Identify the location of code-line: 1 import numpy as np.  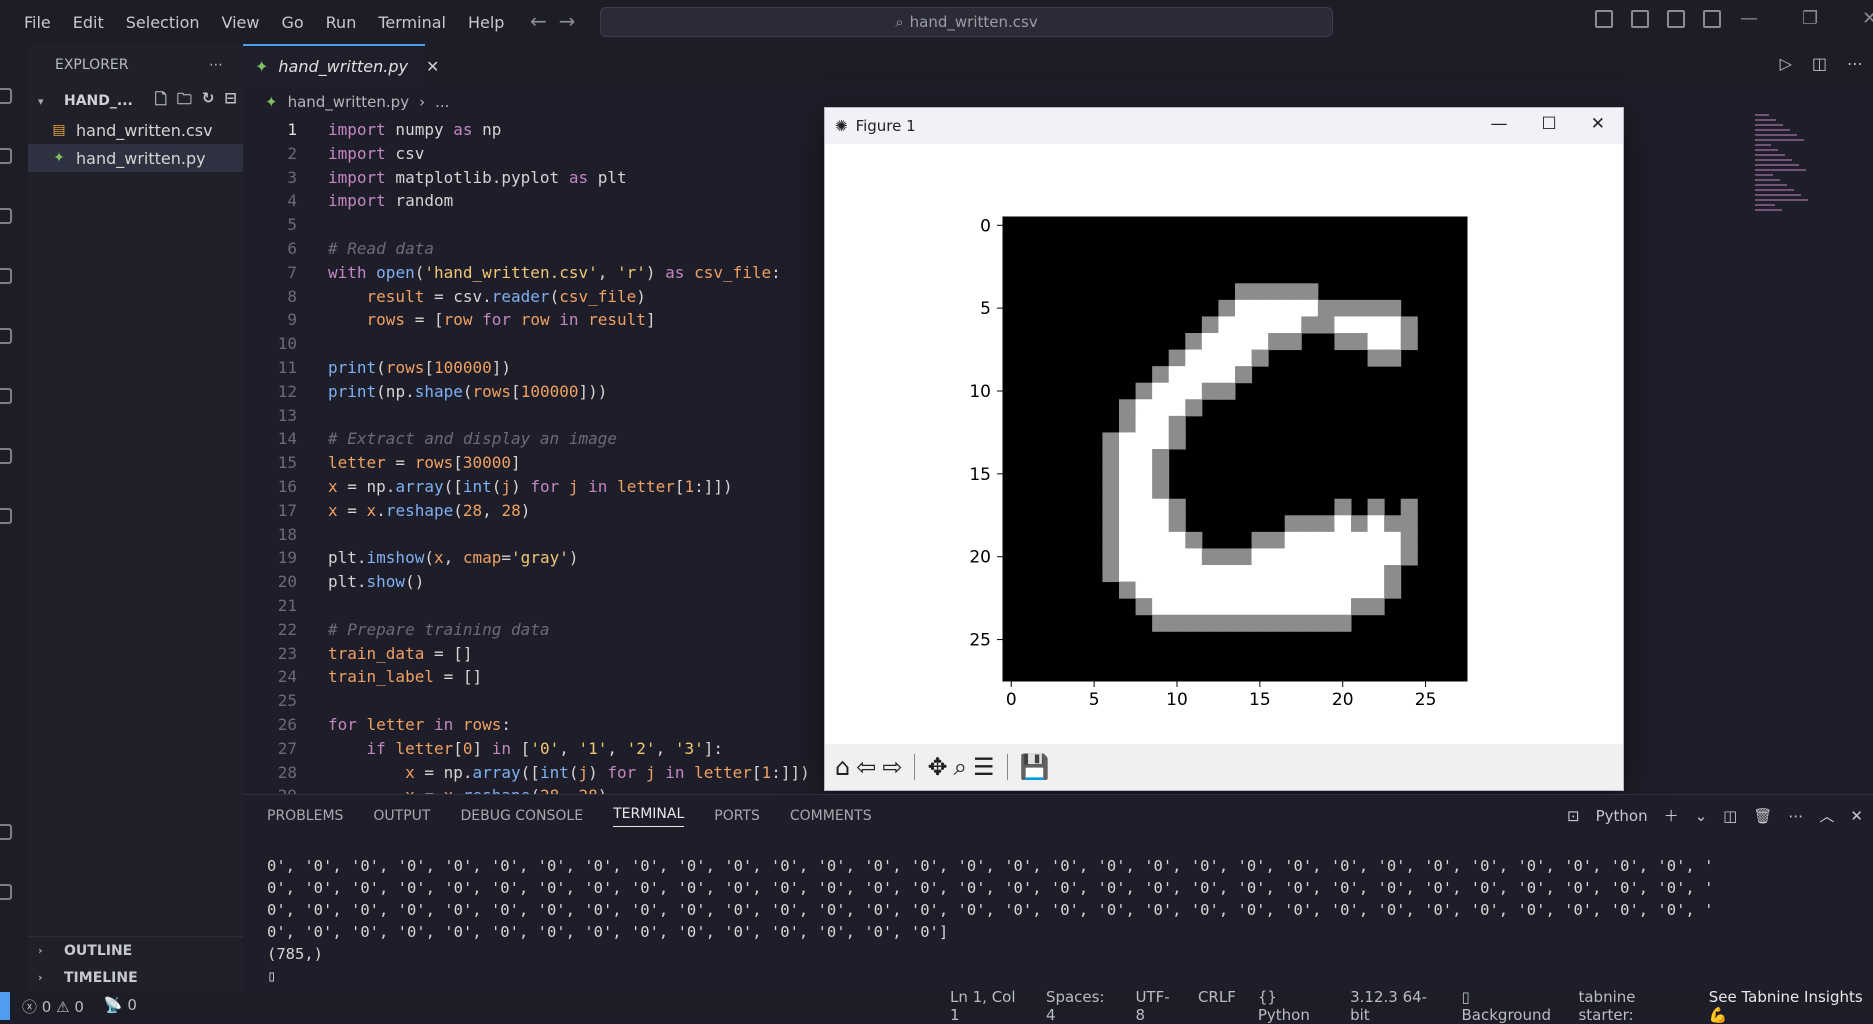
(533, 130).